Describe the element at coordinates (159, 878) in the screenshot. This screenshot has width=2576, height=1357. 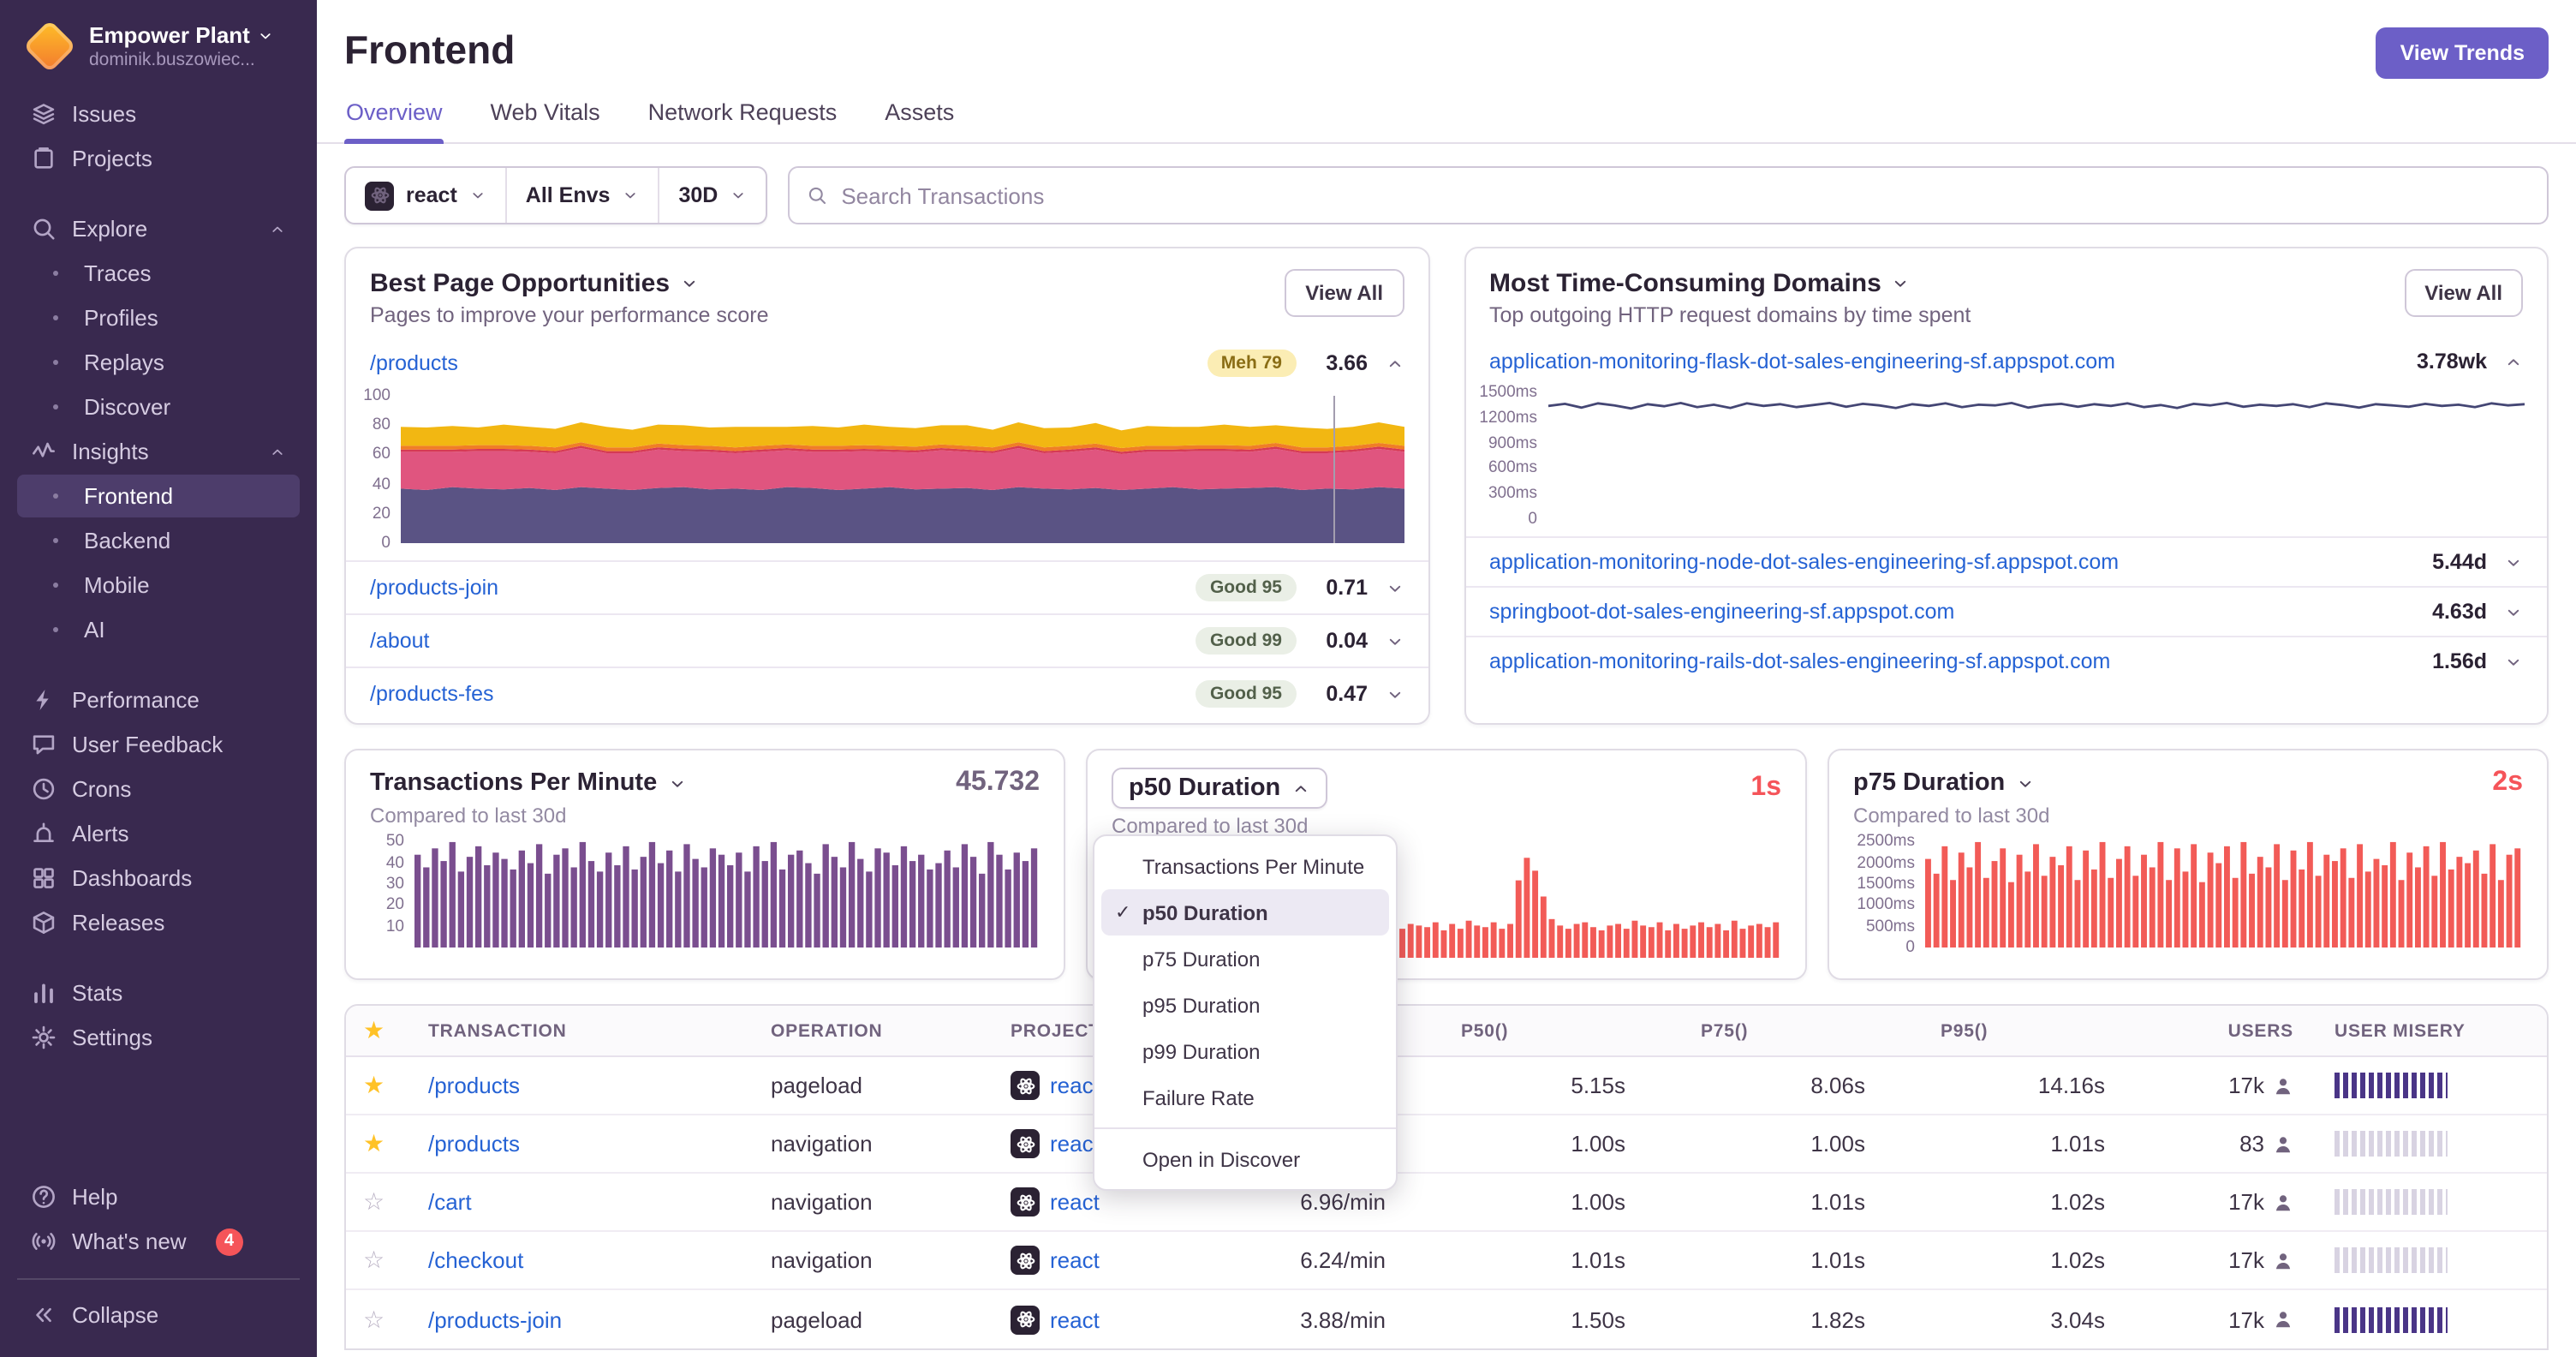
I see `sidebar-item-dashboards: Dashboards` at that location.